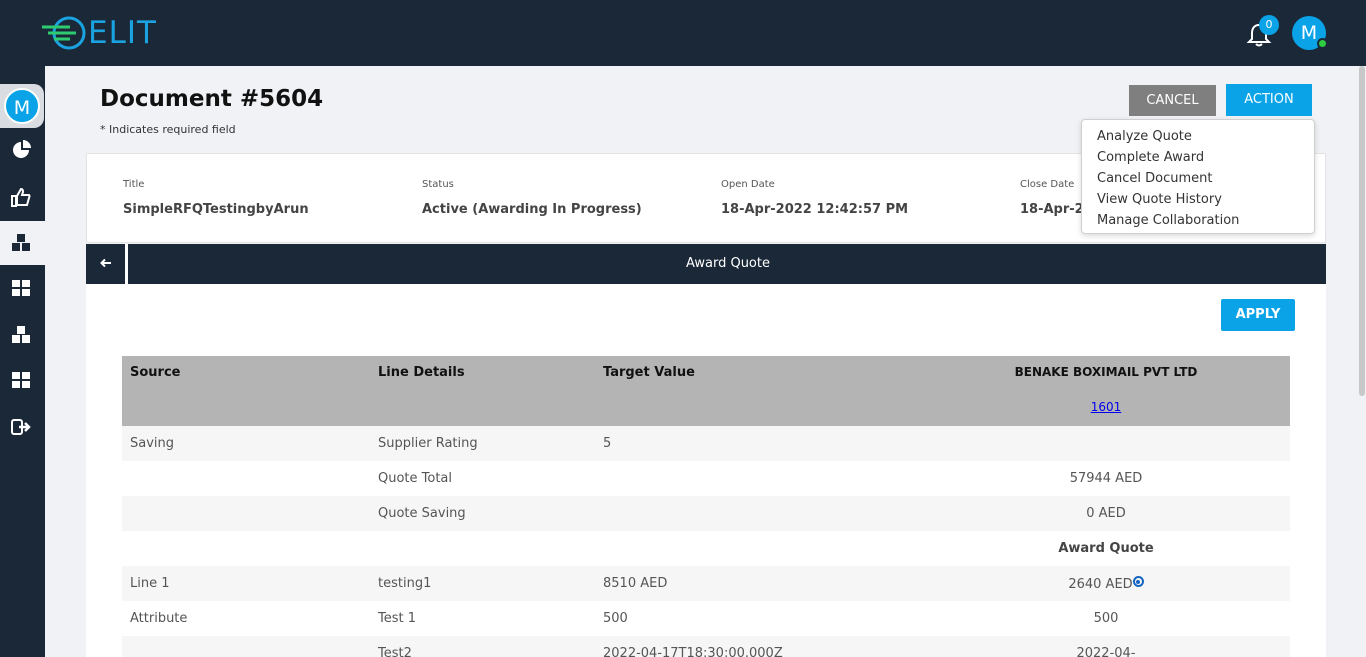 The image size is (1366, 657). I want to click on info-status-label: Status, so click(438, 184).